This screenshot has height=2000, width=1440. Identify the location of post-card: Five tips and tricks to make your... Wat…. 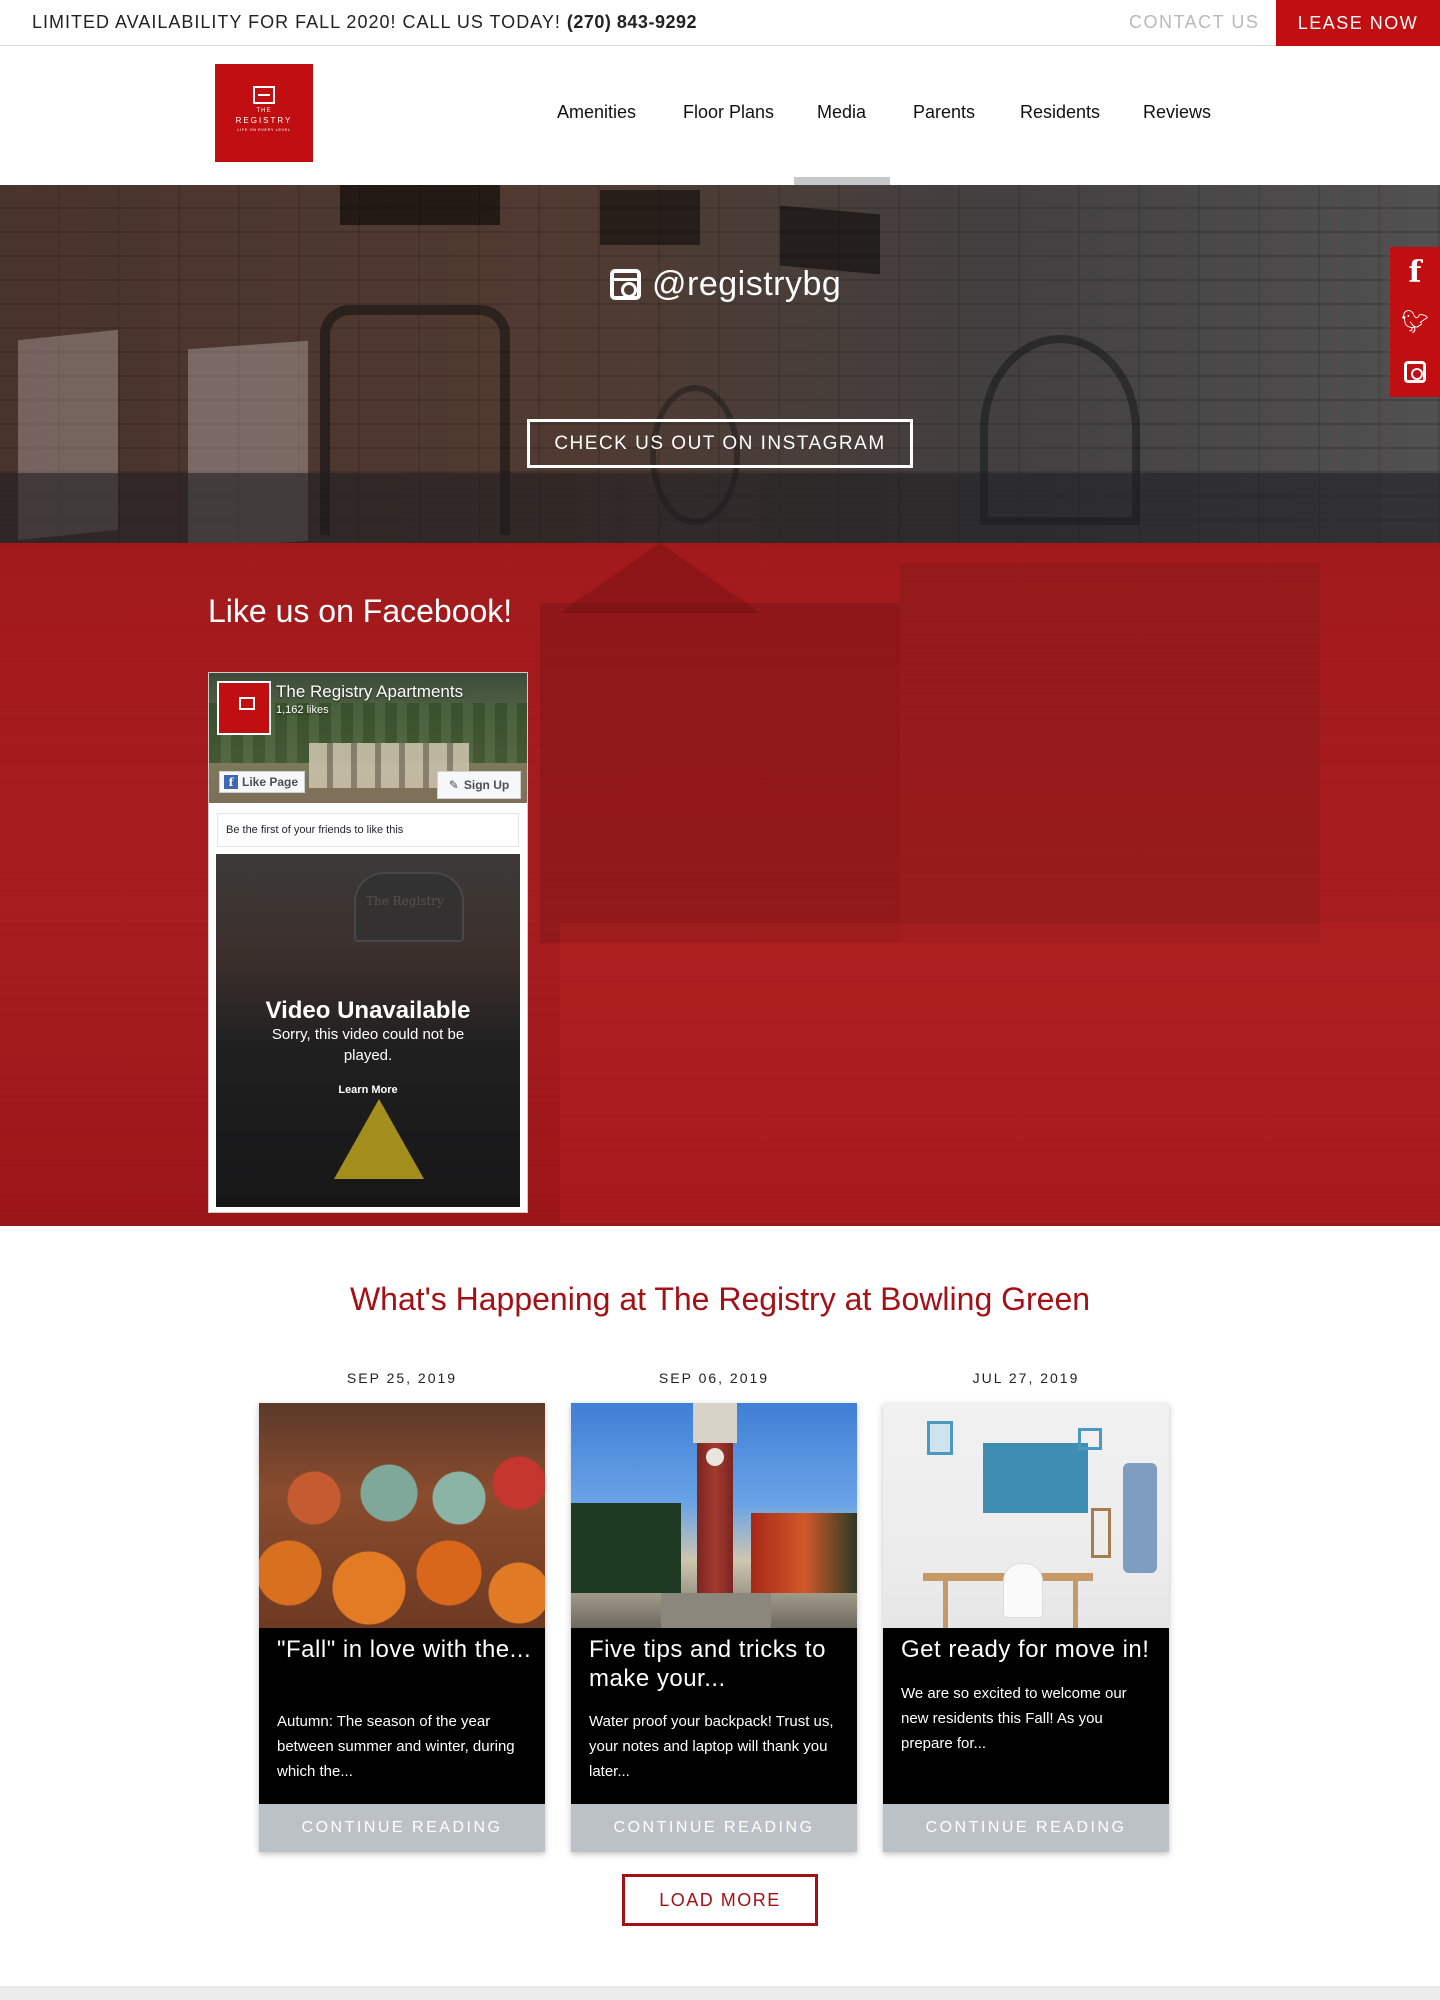
(714, 1627).